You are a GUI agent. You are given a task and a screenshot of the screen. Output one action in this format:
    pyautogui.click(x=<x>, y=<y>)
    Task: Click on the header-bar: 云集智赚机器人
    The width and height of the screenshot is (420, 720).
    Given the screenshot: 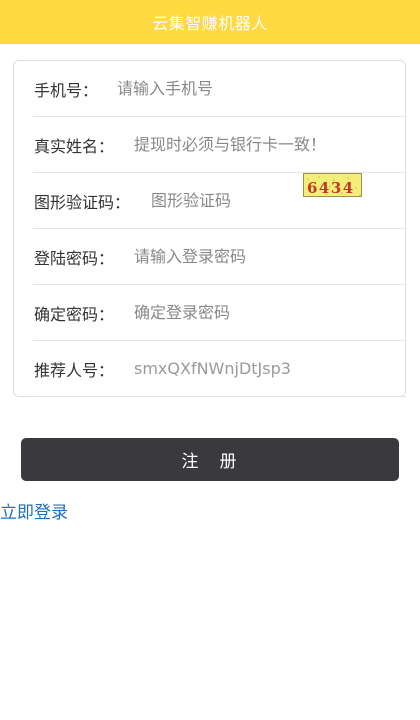 What is the action you would take?
    pyautogui.click(x=210, y=22)
    